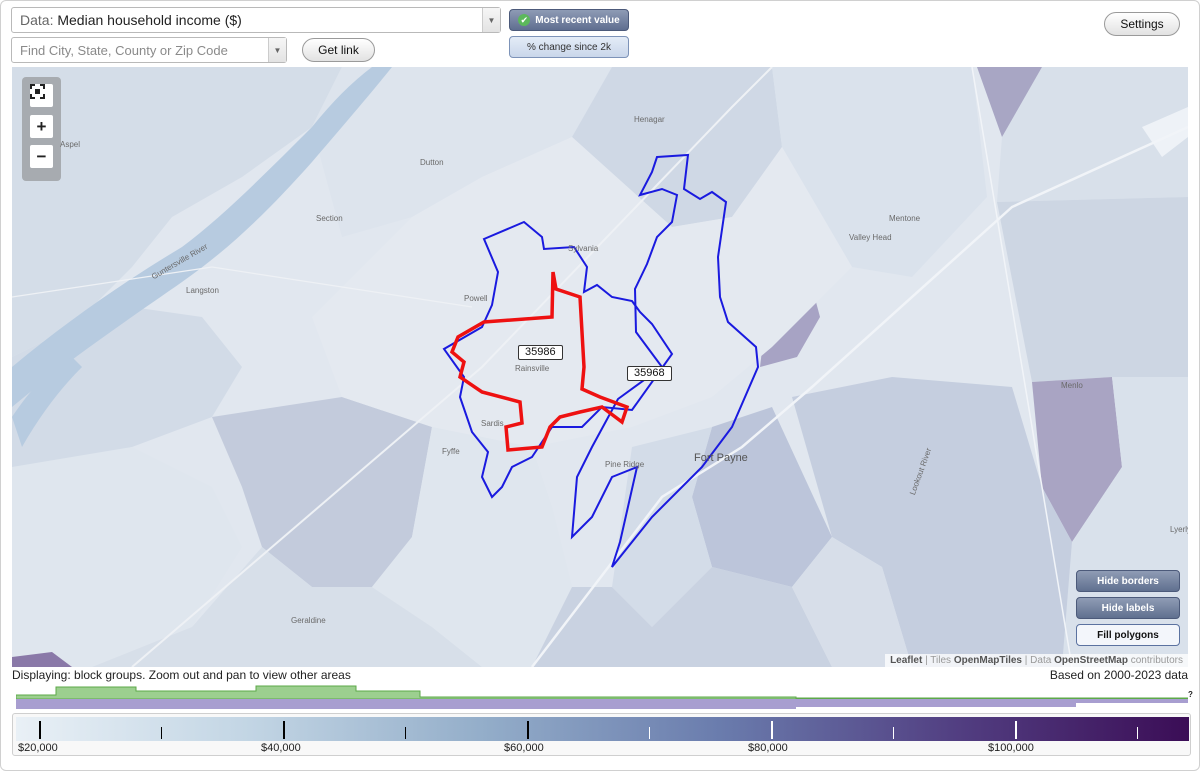 This screenshot has height=771, width=1200. Describe the element at coordinates (281, 748) in the screenshot. I see `legend-label: $40,000` at that location.